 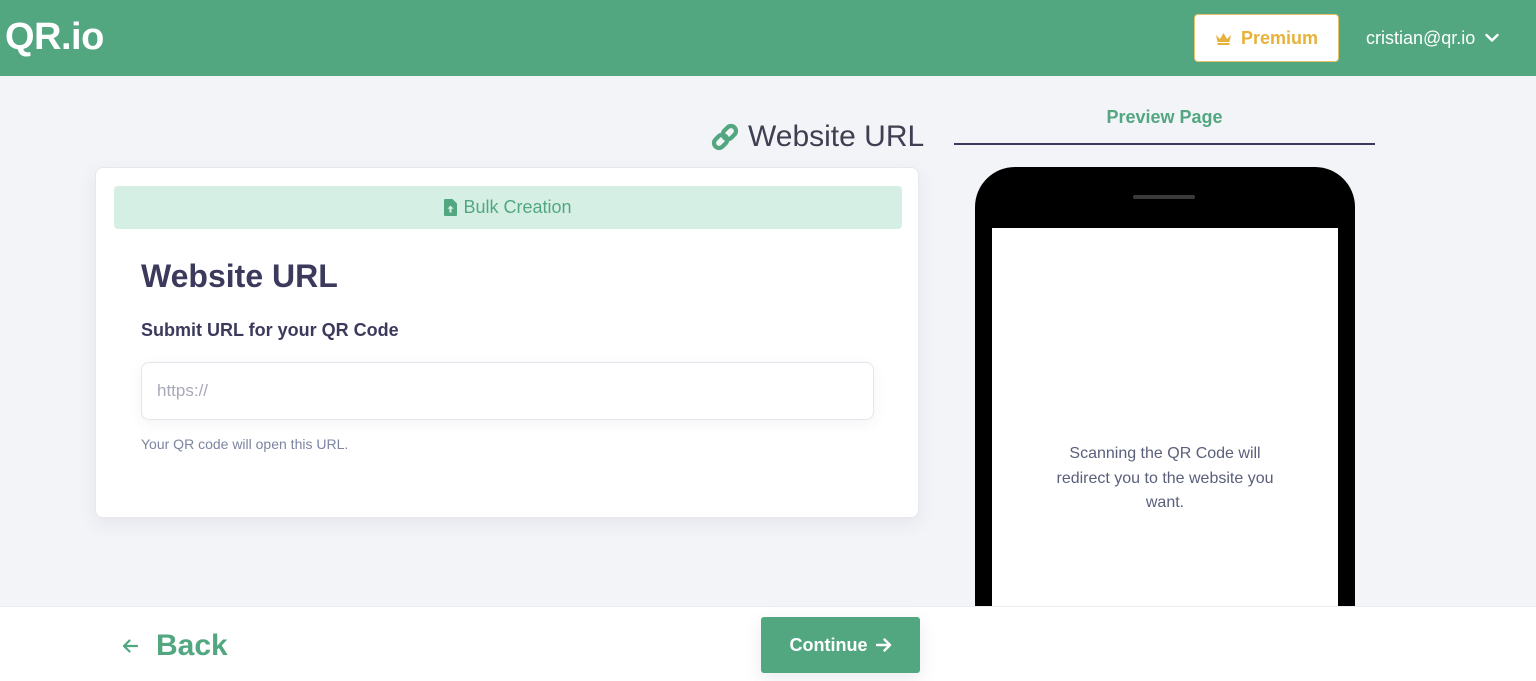 I want to click on section-title: Website URL, so click(x=817, y=137).